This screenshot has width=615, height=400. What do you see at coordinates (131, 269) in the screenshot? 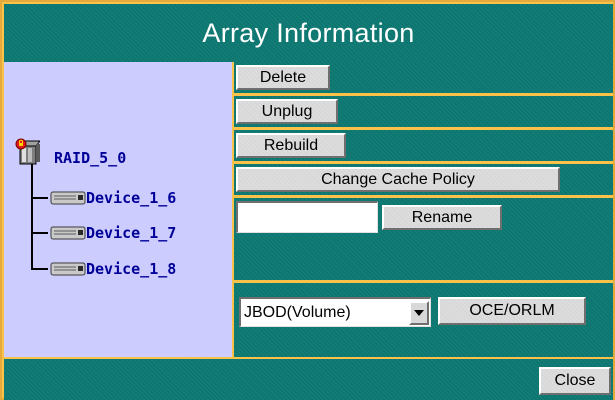
I see `tree-node-device: Device_1_8` at bounding box center [131, 269].